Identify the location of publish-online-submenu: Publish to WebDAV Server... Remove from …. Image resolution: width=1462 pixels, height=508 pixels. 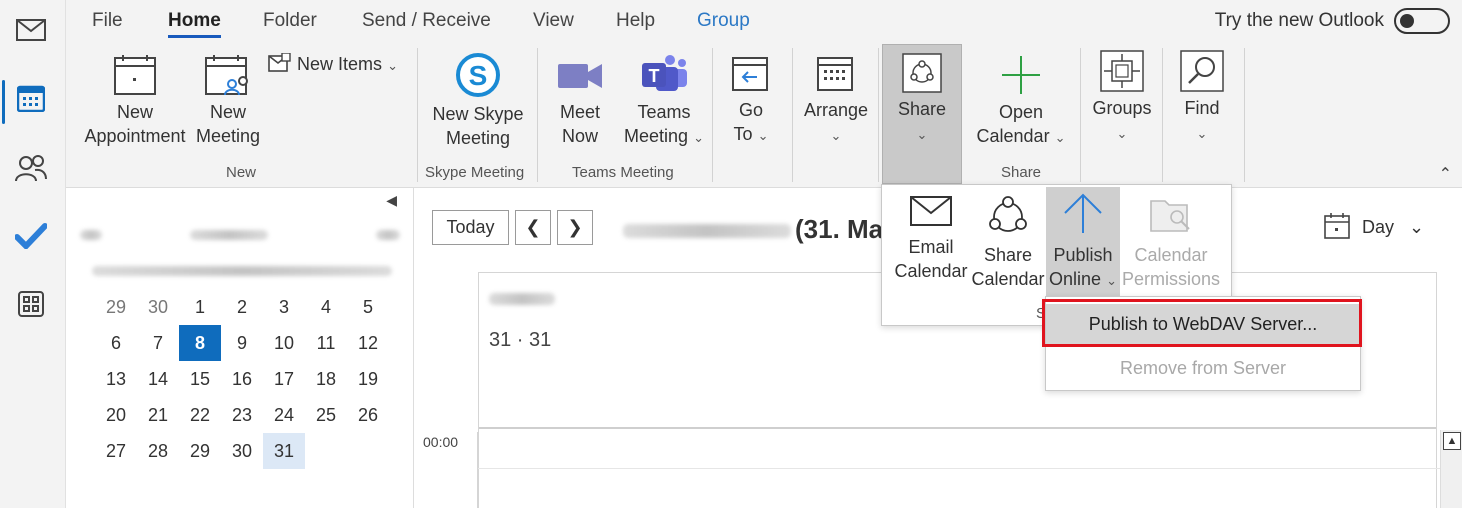
(1203, 343).